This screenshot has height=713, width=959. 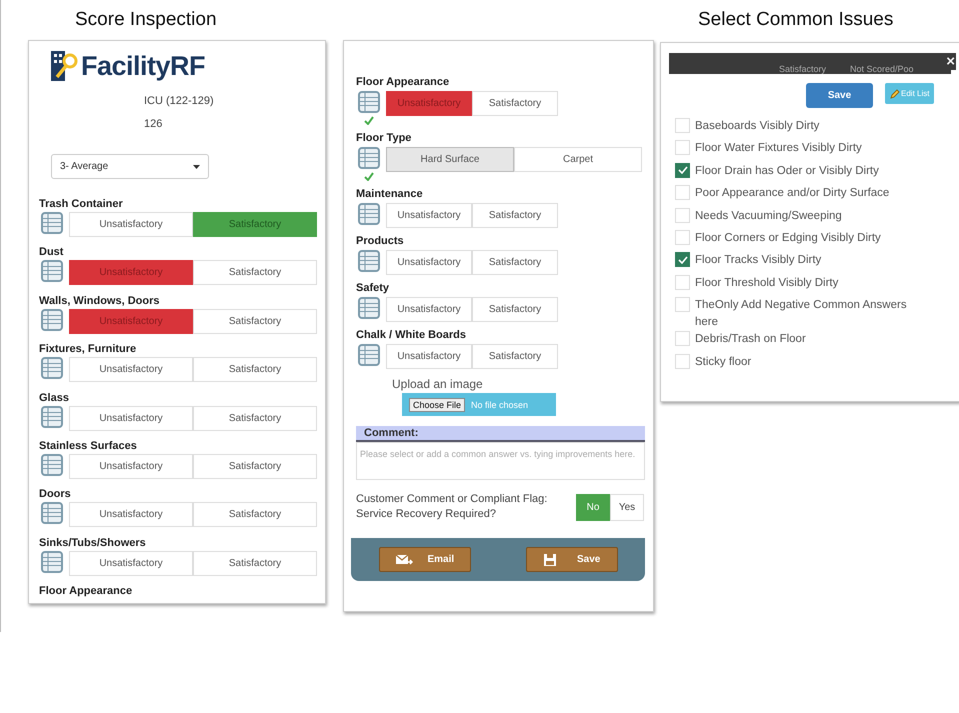 I want to click on building-key-icon, so click(x=64, y=66).